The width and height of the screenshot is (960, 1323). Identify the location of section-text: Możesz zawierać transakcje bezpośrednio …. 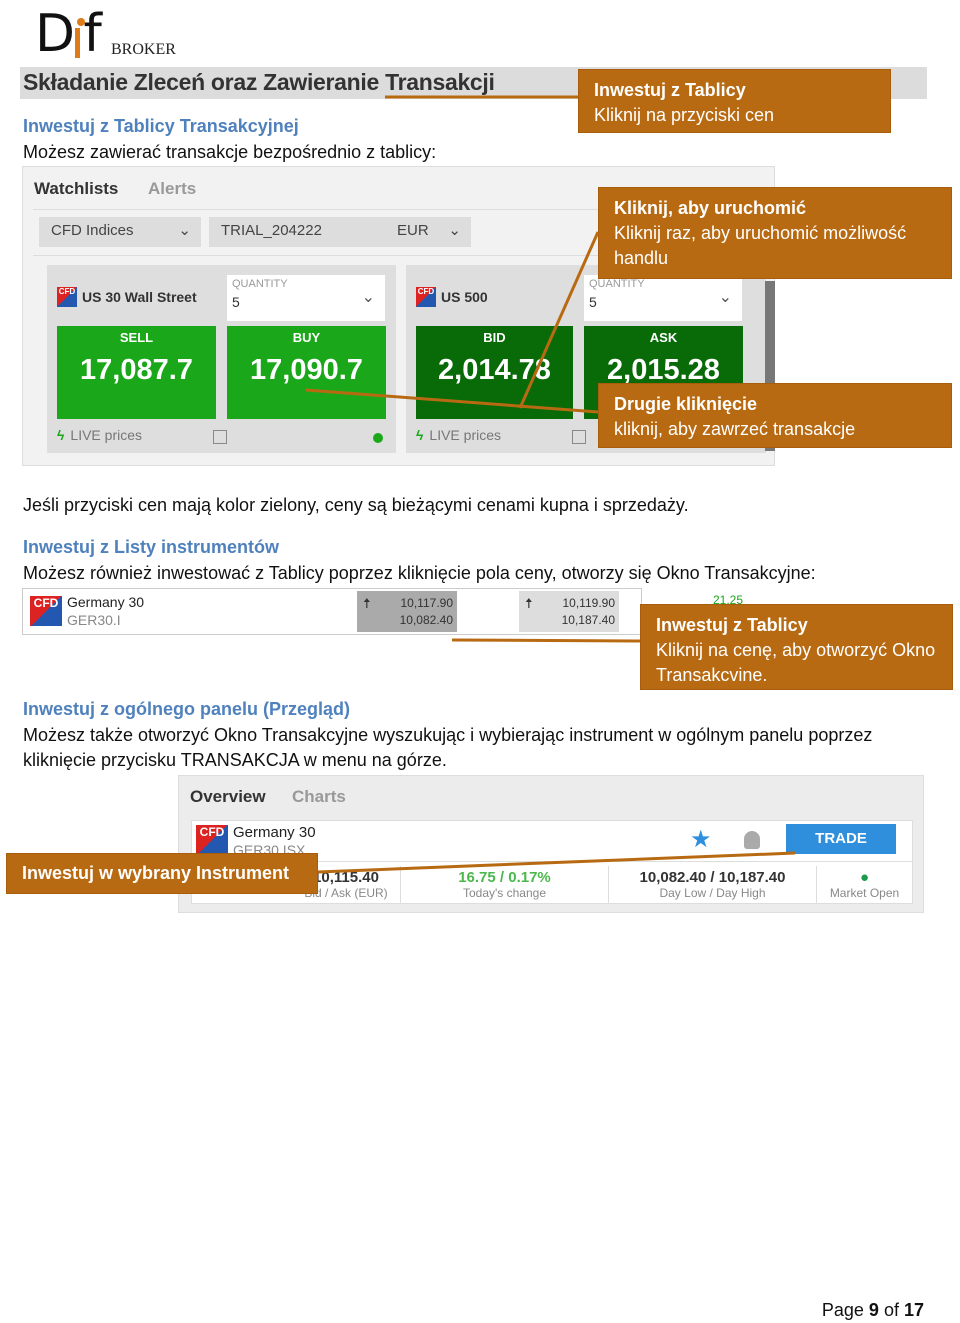
(230, 152).